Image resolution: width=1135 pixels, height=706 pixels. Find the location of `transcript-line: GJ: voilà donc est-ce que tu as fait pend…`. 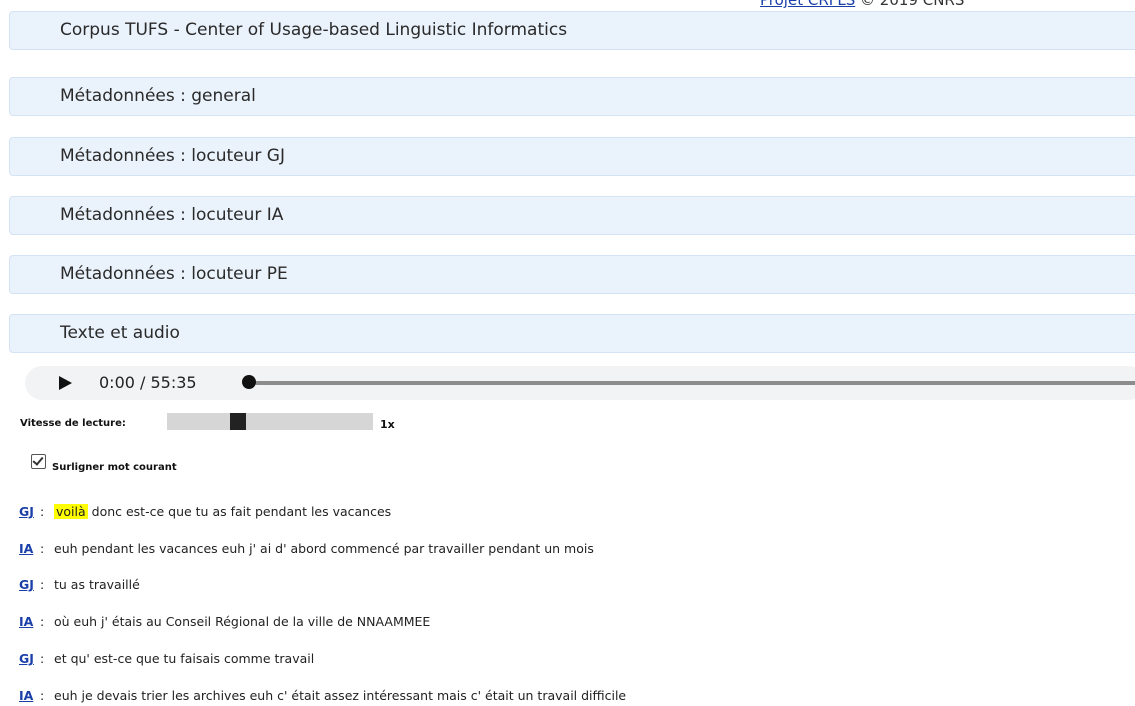

transcript-line: GJ: voilà donc est-ce que tu as fait pend… is located at coordinates (205, 511).